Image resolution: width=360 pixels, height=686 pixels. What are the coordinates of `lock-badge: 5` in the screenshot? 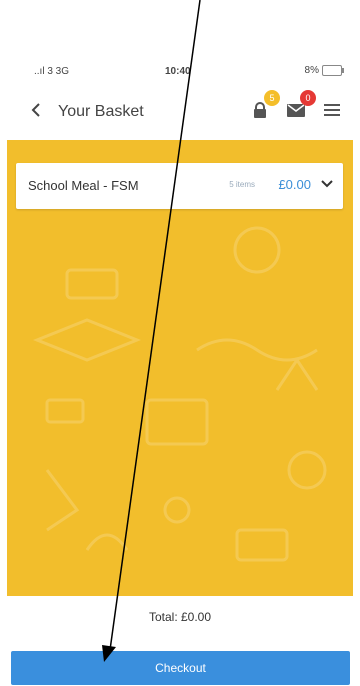 It's located at (272, 98).